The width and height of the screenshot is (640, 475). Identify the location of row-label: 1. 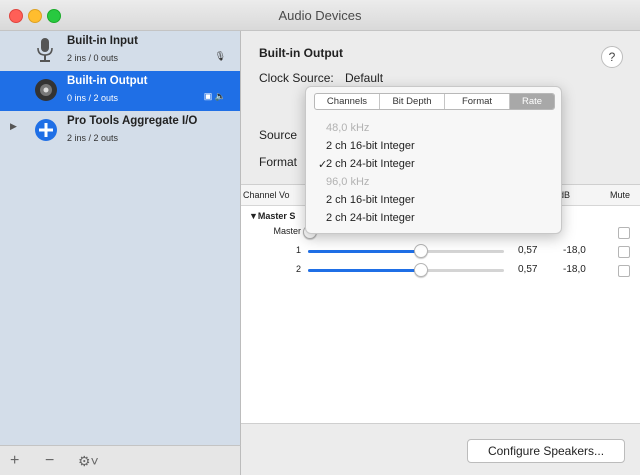
(298, 250).